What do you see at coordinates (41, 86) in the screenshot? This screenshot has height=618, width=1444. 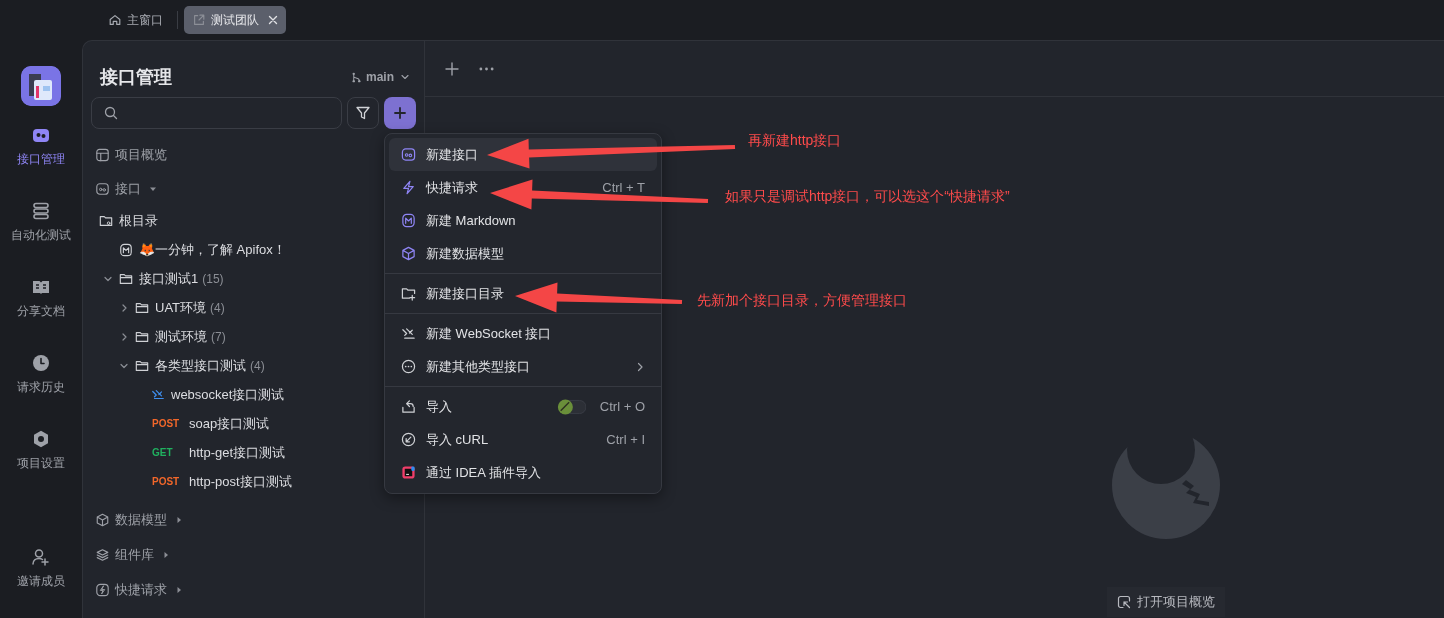 I see `app-logo-icon` at bounding box center [41, 86].